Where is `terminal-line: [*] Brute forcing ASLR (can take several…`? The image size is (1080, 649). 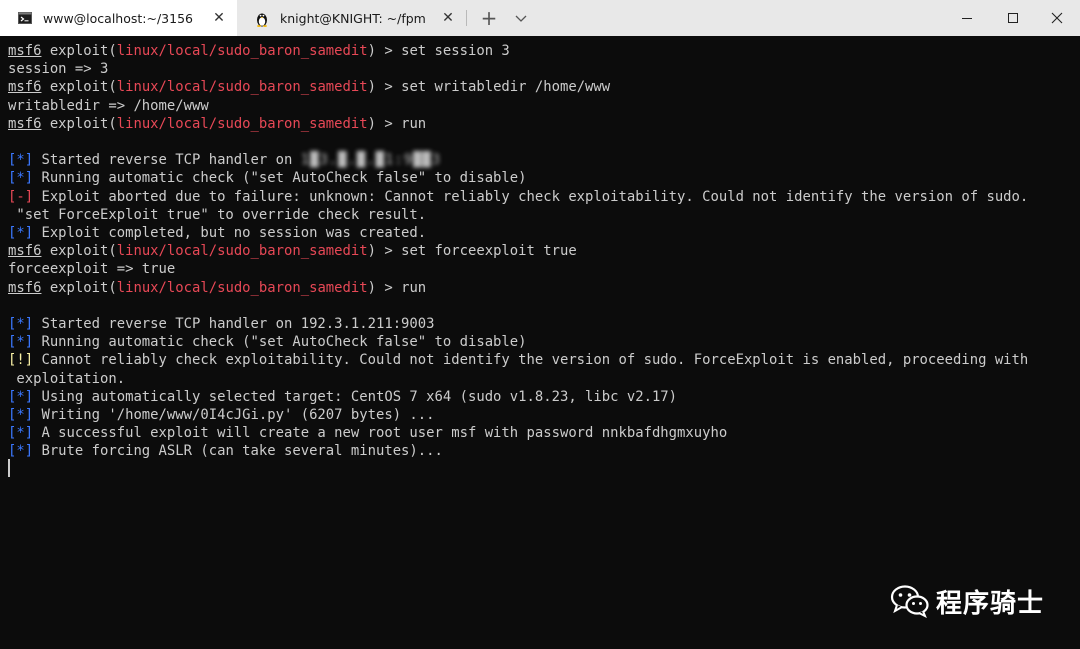 terminal-line: [*] Brute forcing ASLR (can take several… is located at coordinates (225, 451).